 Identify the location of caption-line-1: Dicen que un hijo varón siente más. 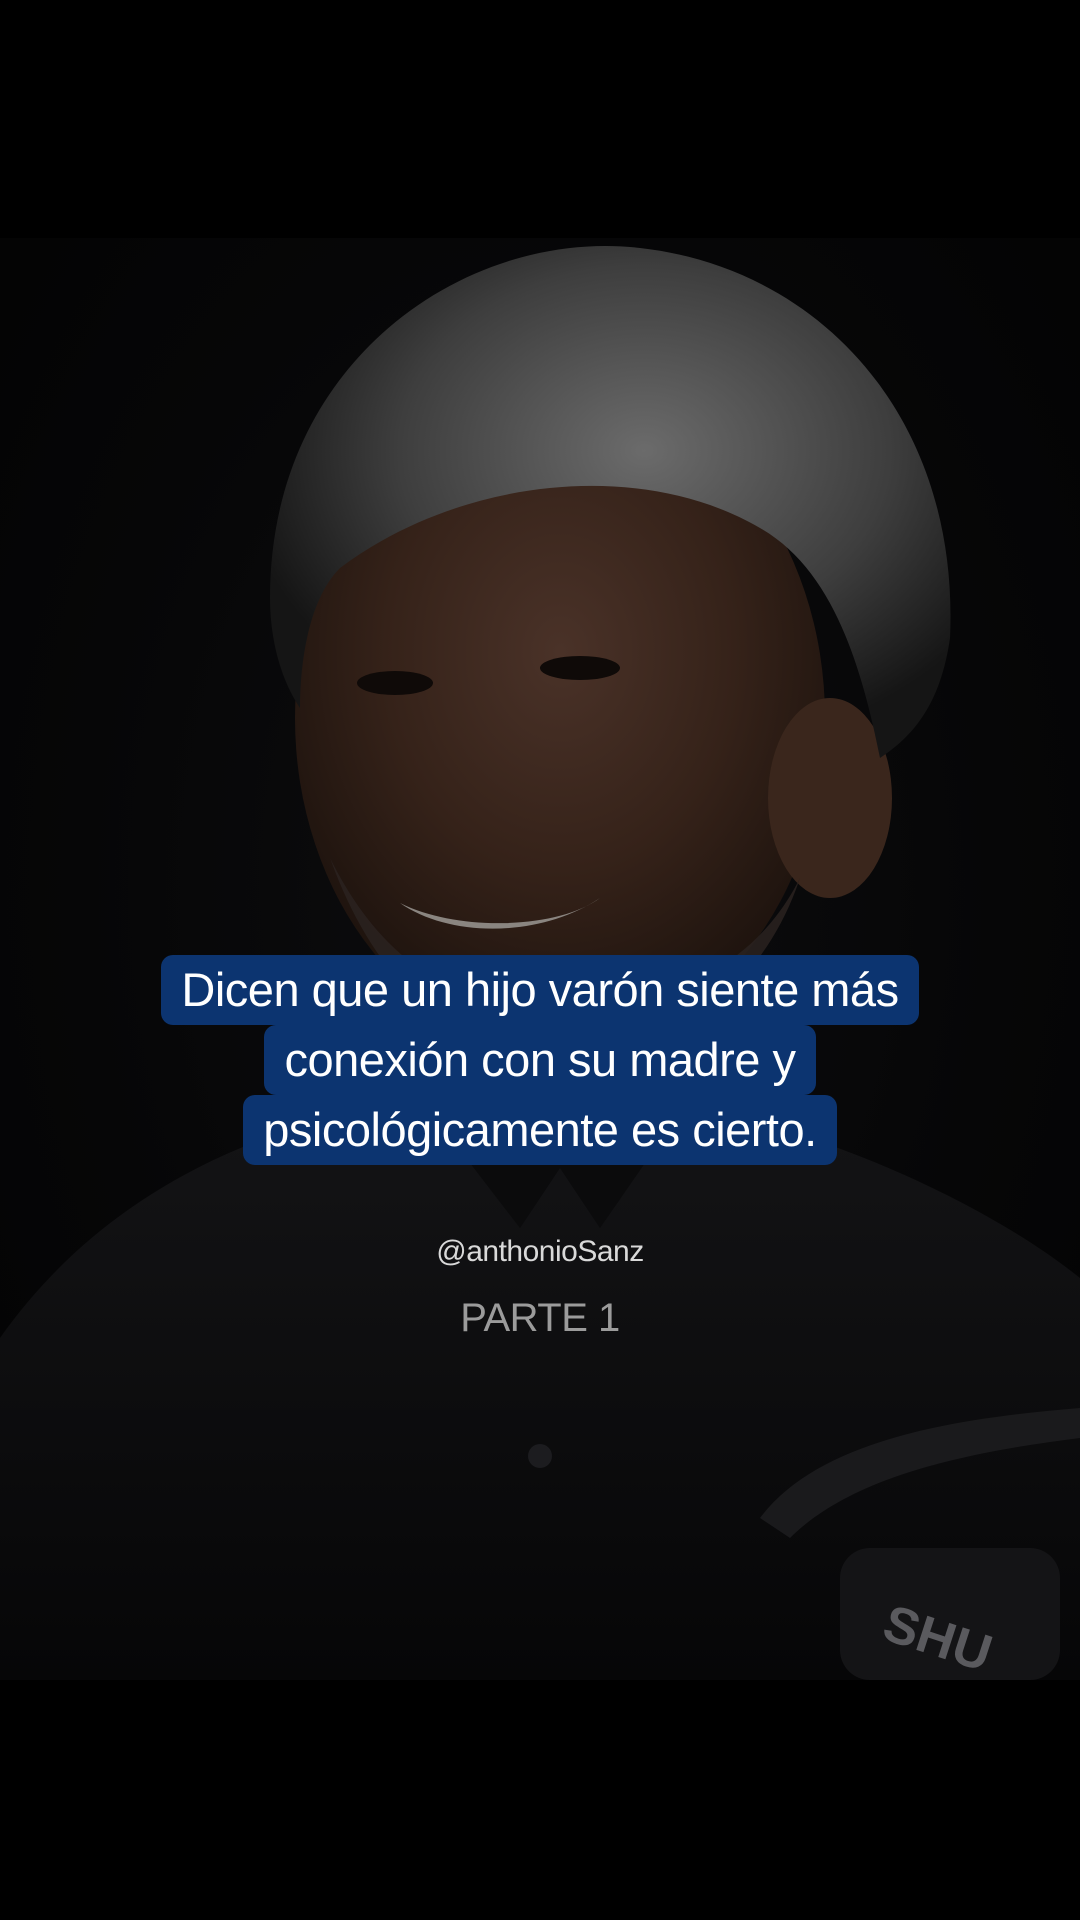
(540, 990).